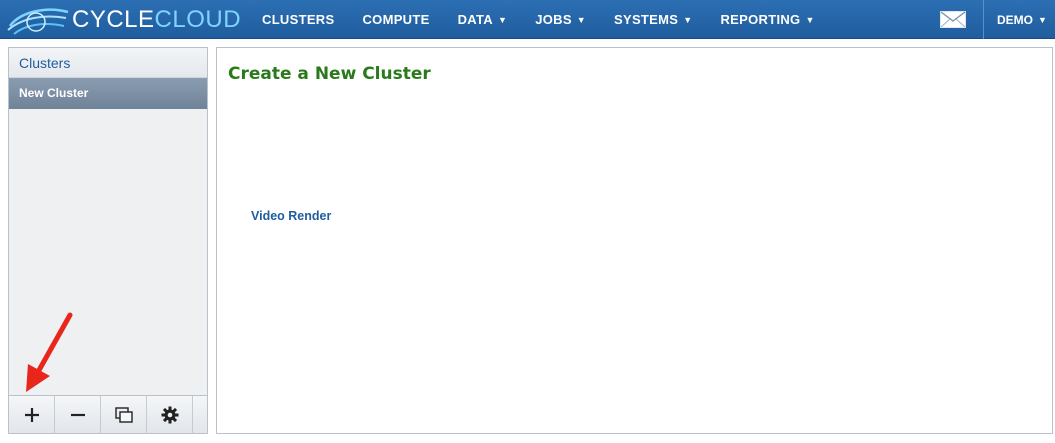 This screenshot has height=443, width=1055. I want to click on settings-button, so click(170, 415).